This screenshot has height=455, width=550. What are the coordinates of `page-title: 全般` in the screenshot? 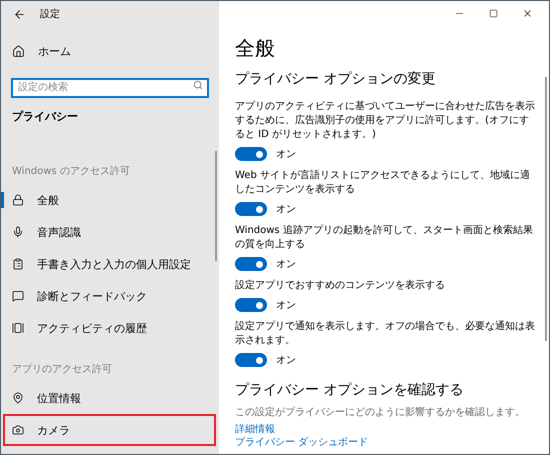 It's located at (255, 48).